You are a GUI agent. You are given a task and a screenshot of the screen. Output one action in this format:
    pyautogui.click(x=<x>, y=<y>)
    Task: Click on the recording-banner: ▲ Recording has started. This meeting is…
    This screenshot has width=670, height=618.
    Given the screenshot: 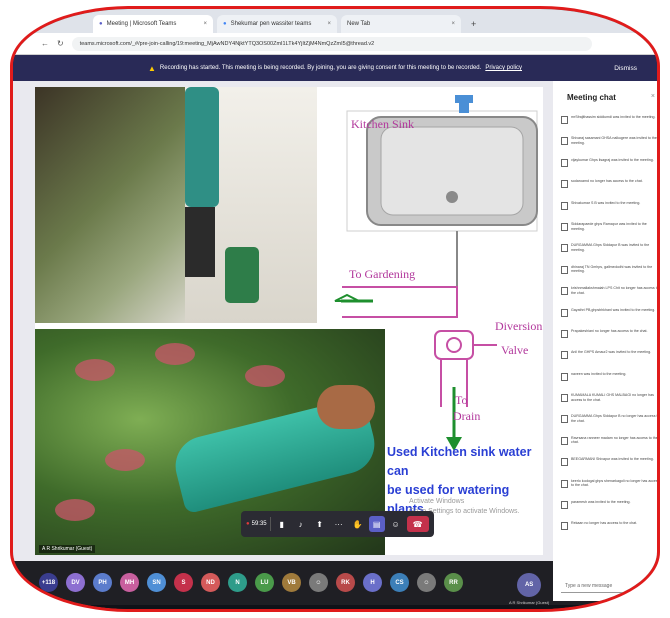 What is the action you would take?
    pyautogui.click(x=335, y=68)
    